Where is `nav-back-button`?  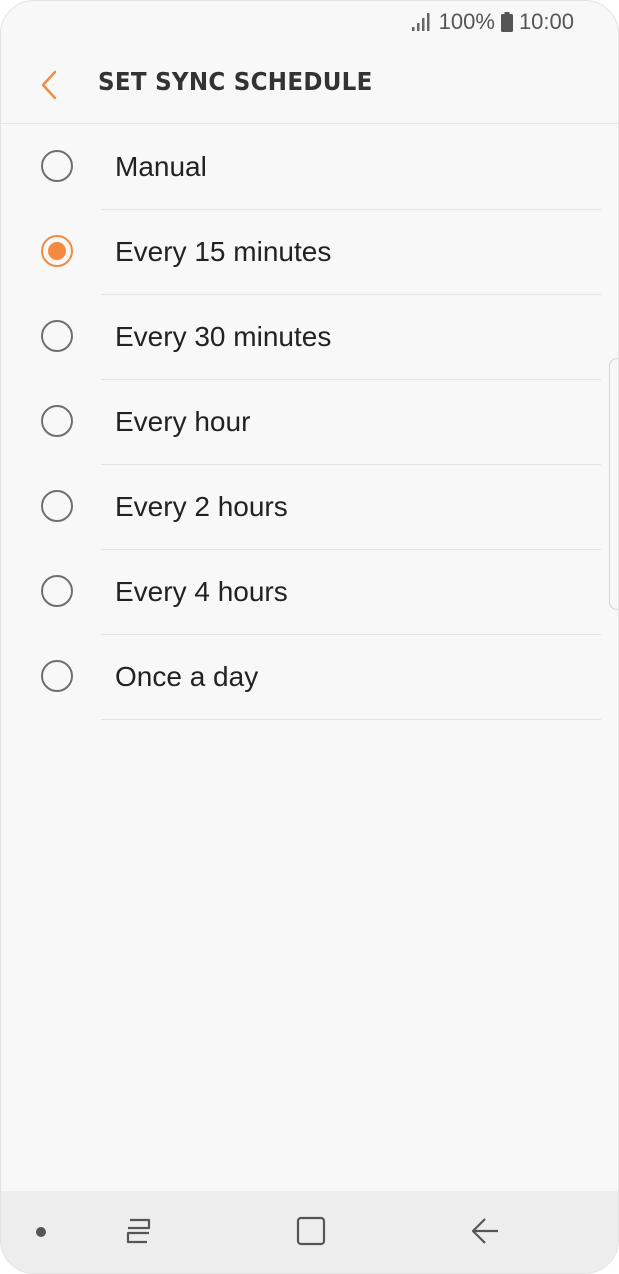
nav-back-button is located at coordinates (485, 1231).